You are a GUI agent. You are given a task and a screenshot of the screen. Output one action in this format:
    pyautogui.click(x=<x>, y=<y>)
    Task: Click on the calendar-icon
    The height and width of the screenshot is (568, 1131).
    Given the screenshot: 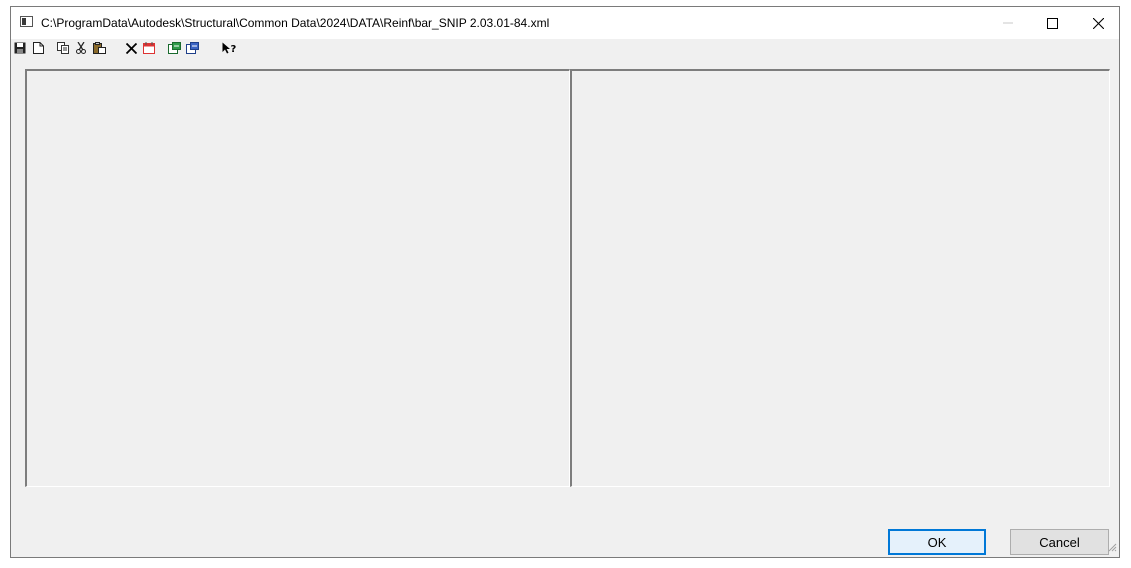 What is the action you would take?
    pyautogui.click(x=149, y=49)
    